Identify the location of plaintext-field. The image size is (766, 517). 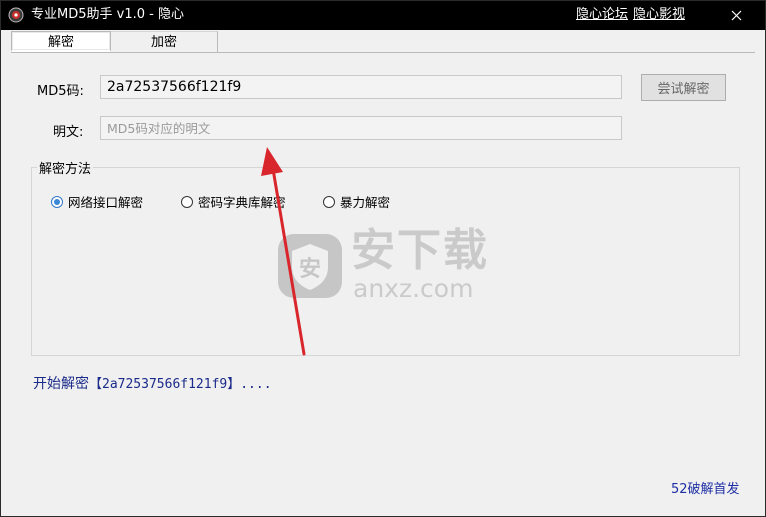
(361, 128).